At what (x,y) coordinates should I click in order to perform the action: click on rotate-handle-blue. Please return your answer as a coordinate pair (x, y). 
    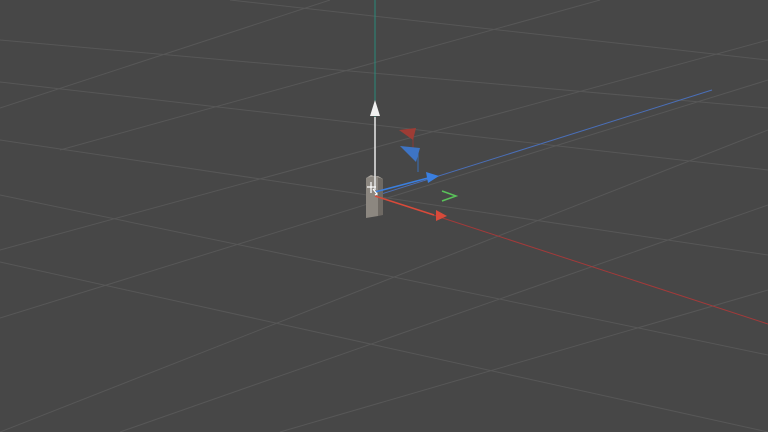
    Looking at the image, I should click on (410, 159).